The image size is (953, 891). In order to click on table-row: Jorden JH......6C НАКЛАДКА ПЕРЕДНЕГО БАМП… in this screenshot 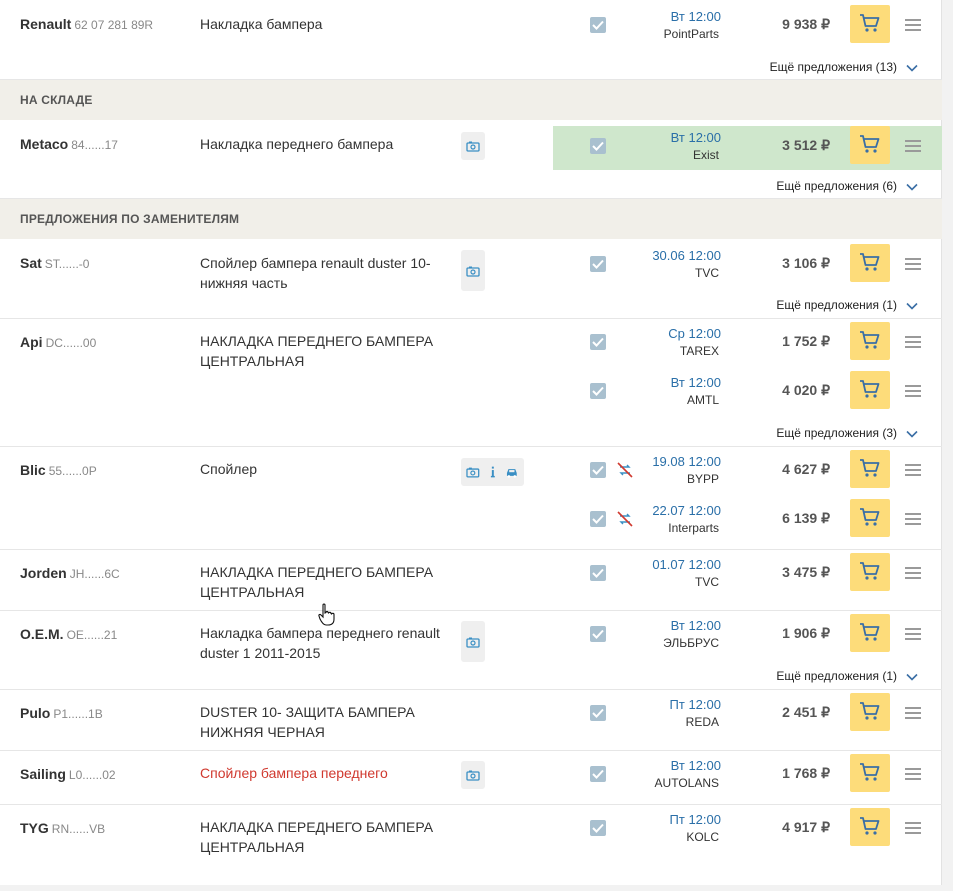, I will do `click(471, 580)`.